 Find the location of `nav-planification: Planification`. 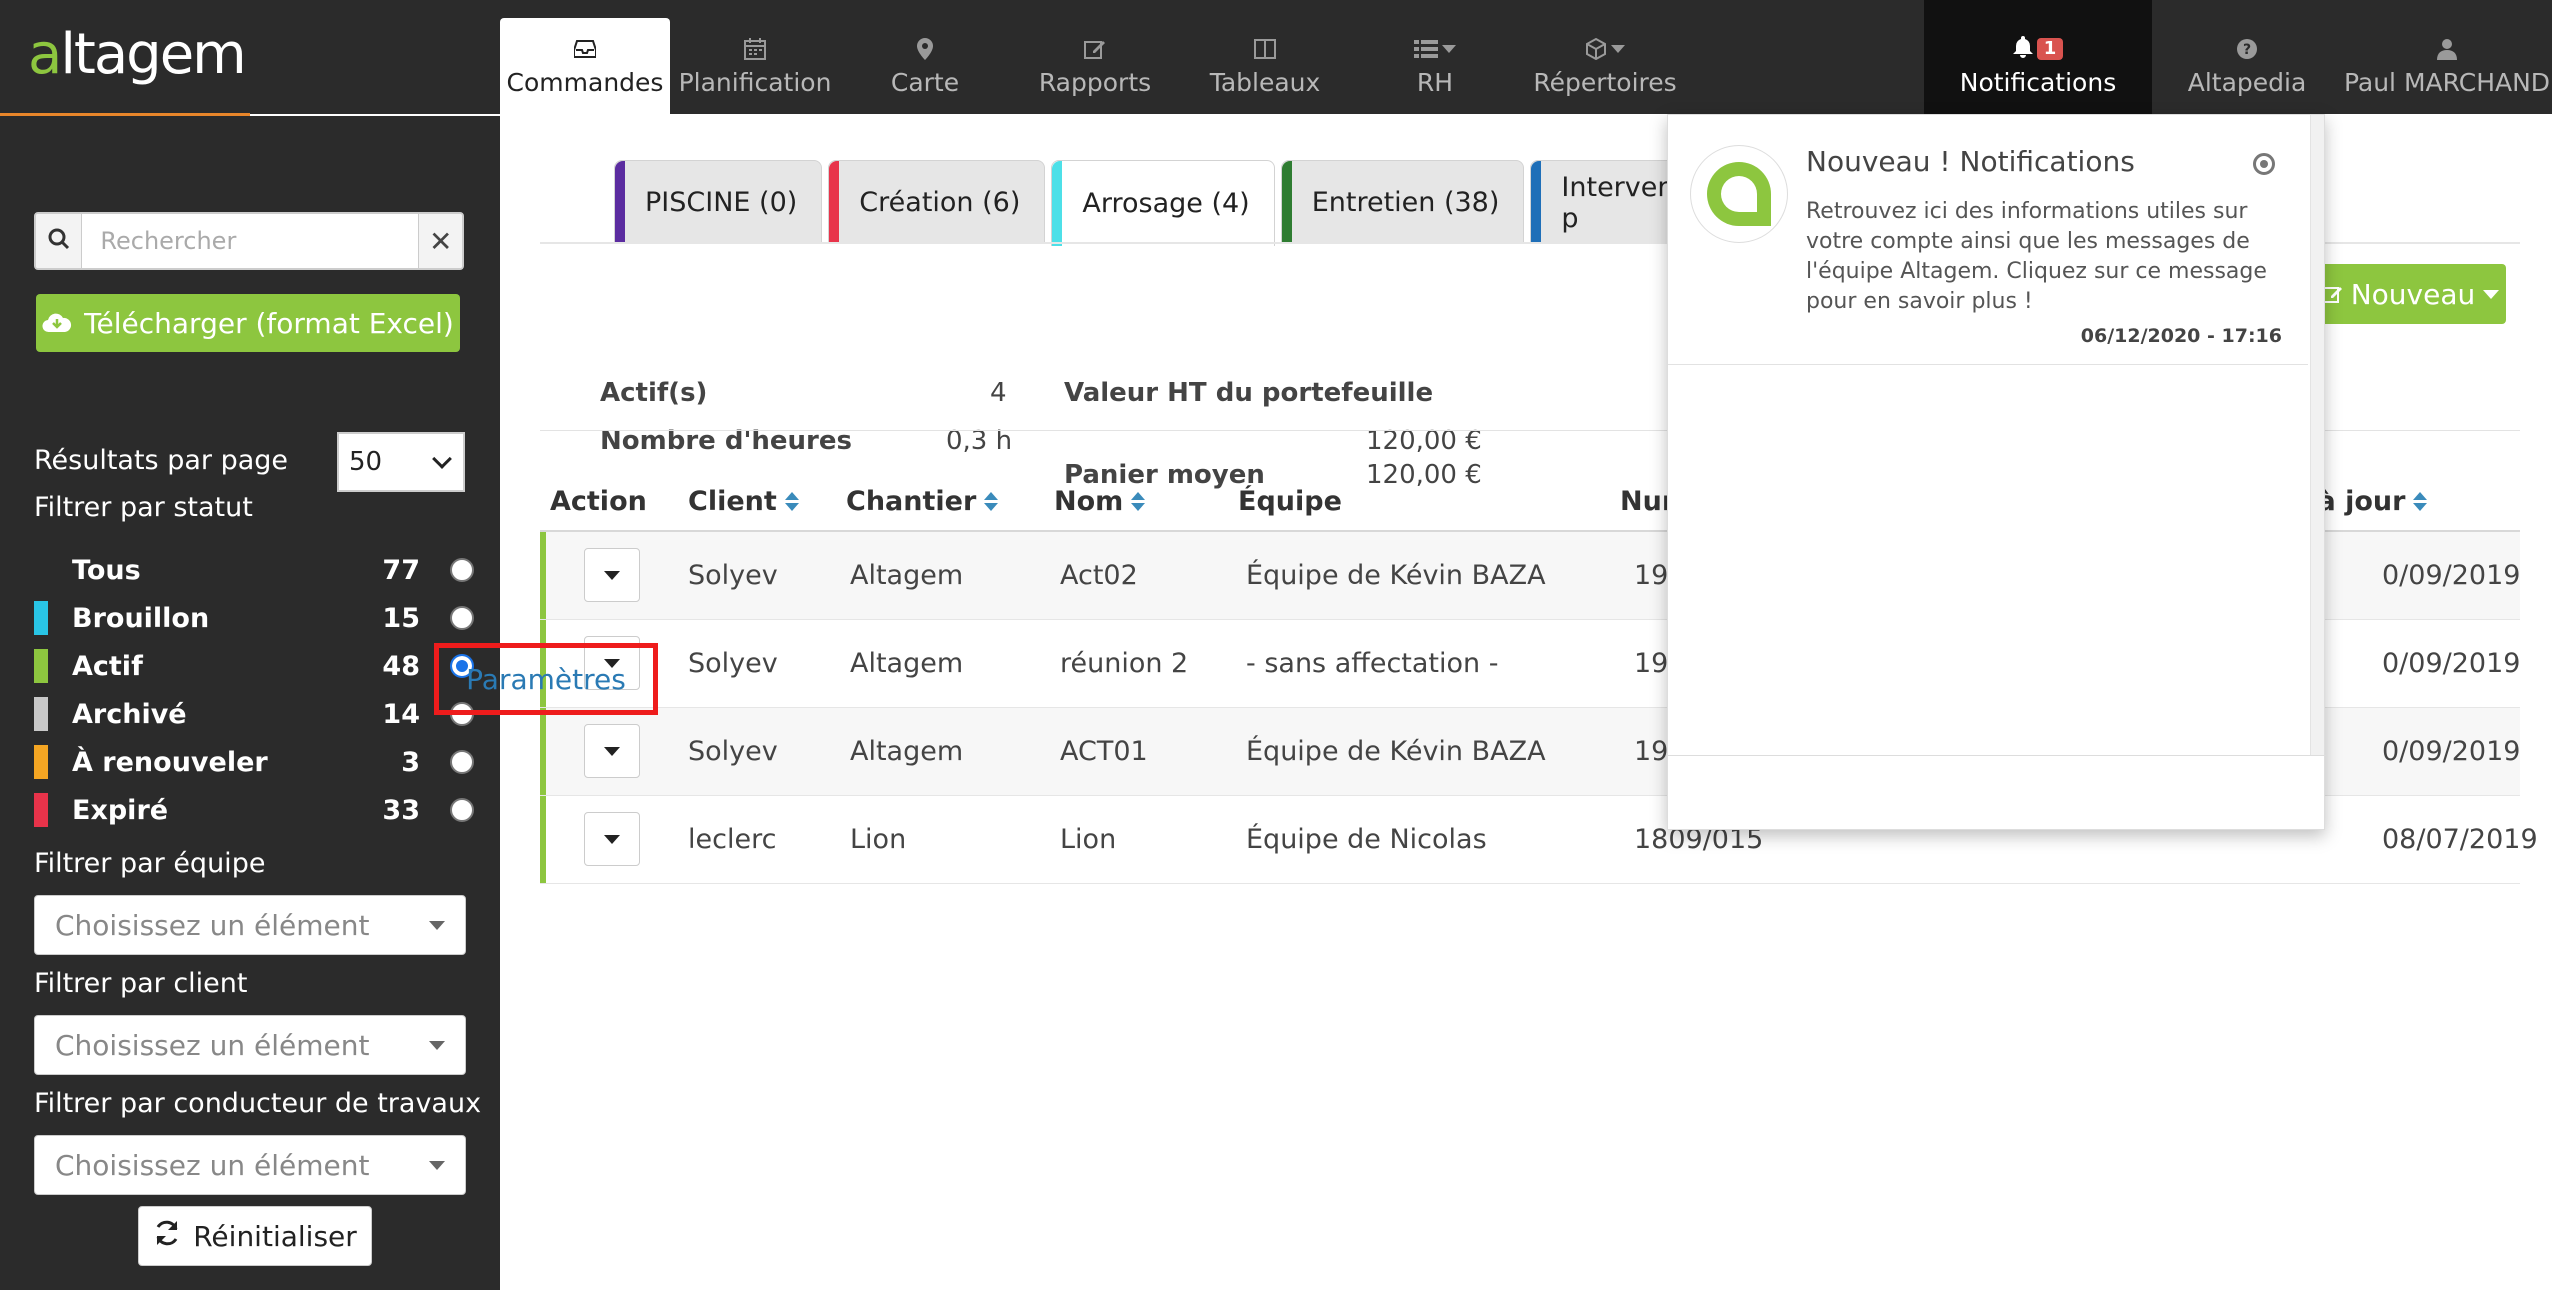

nav-planification: Planification is located at coordinates (755, 66).